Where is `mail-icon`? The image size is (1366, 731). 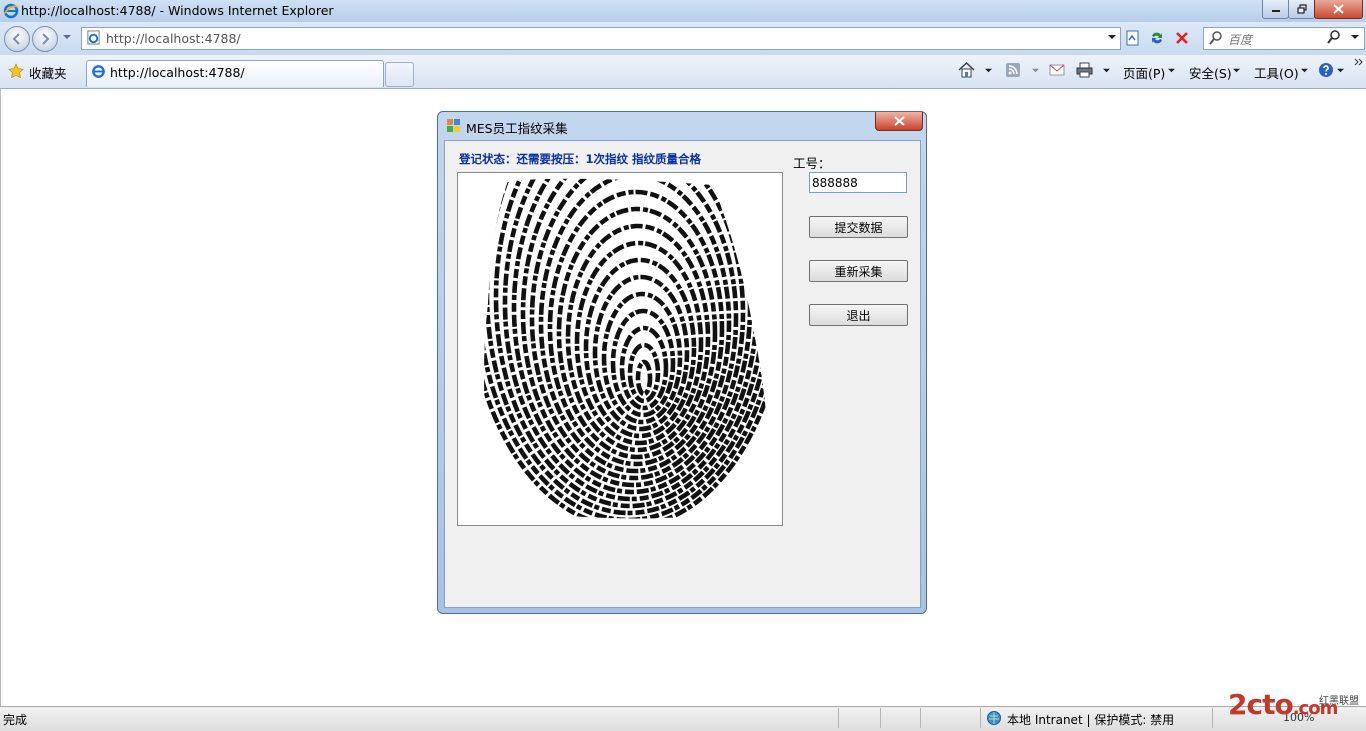 mail-icon is located at coordinates (1057, 70).